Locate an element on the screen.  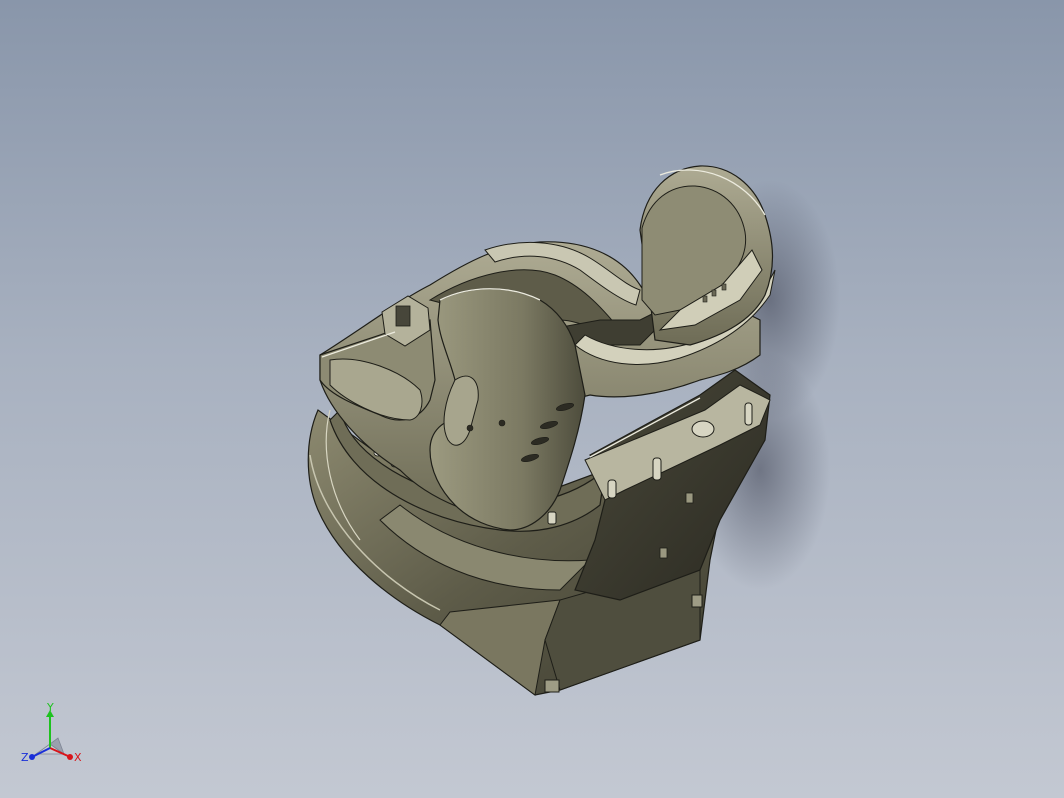
z-axis-label: Z is located at coordinates (25, 757).